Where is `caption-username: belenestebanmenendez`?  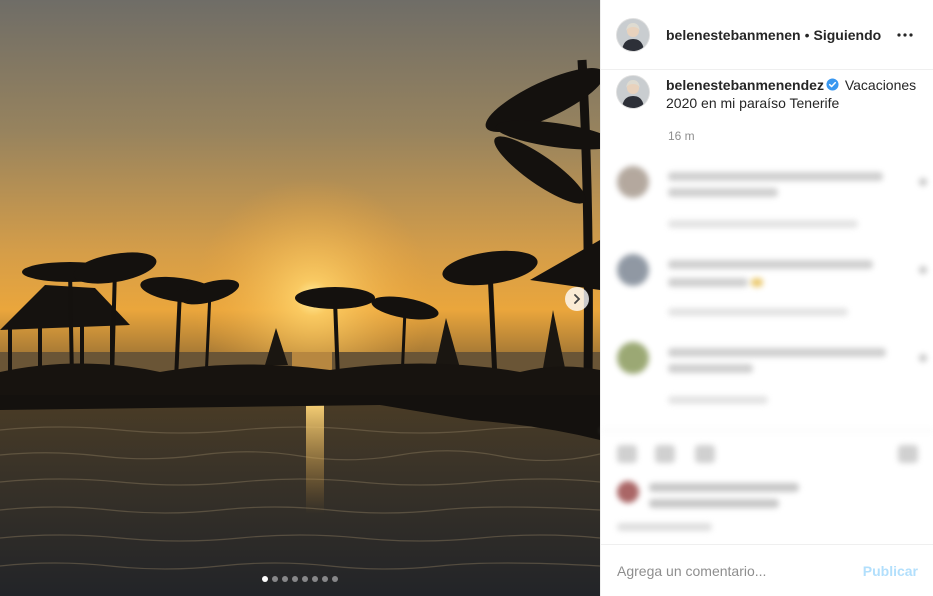
caption-username: belenestebanmenendez is located at coordinates (745, 85).